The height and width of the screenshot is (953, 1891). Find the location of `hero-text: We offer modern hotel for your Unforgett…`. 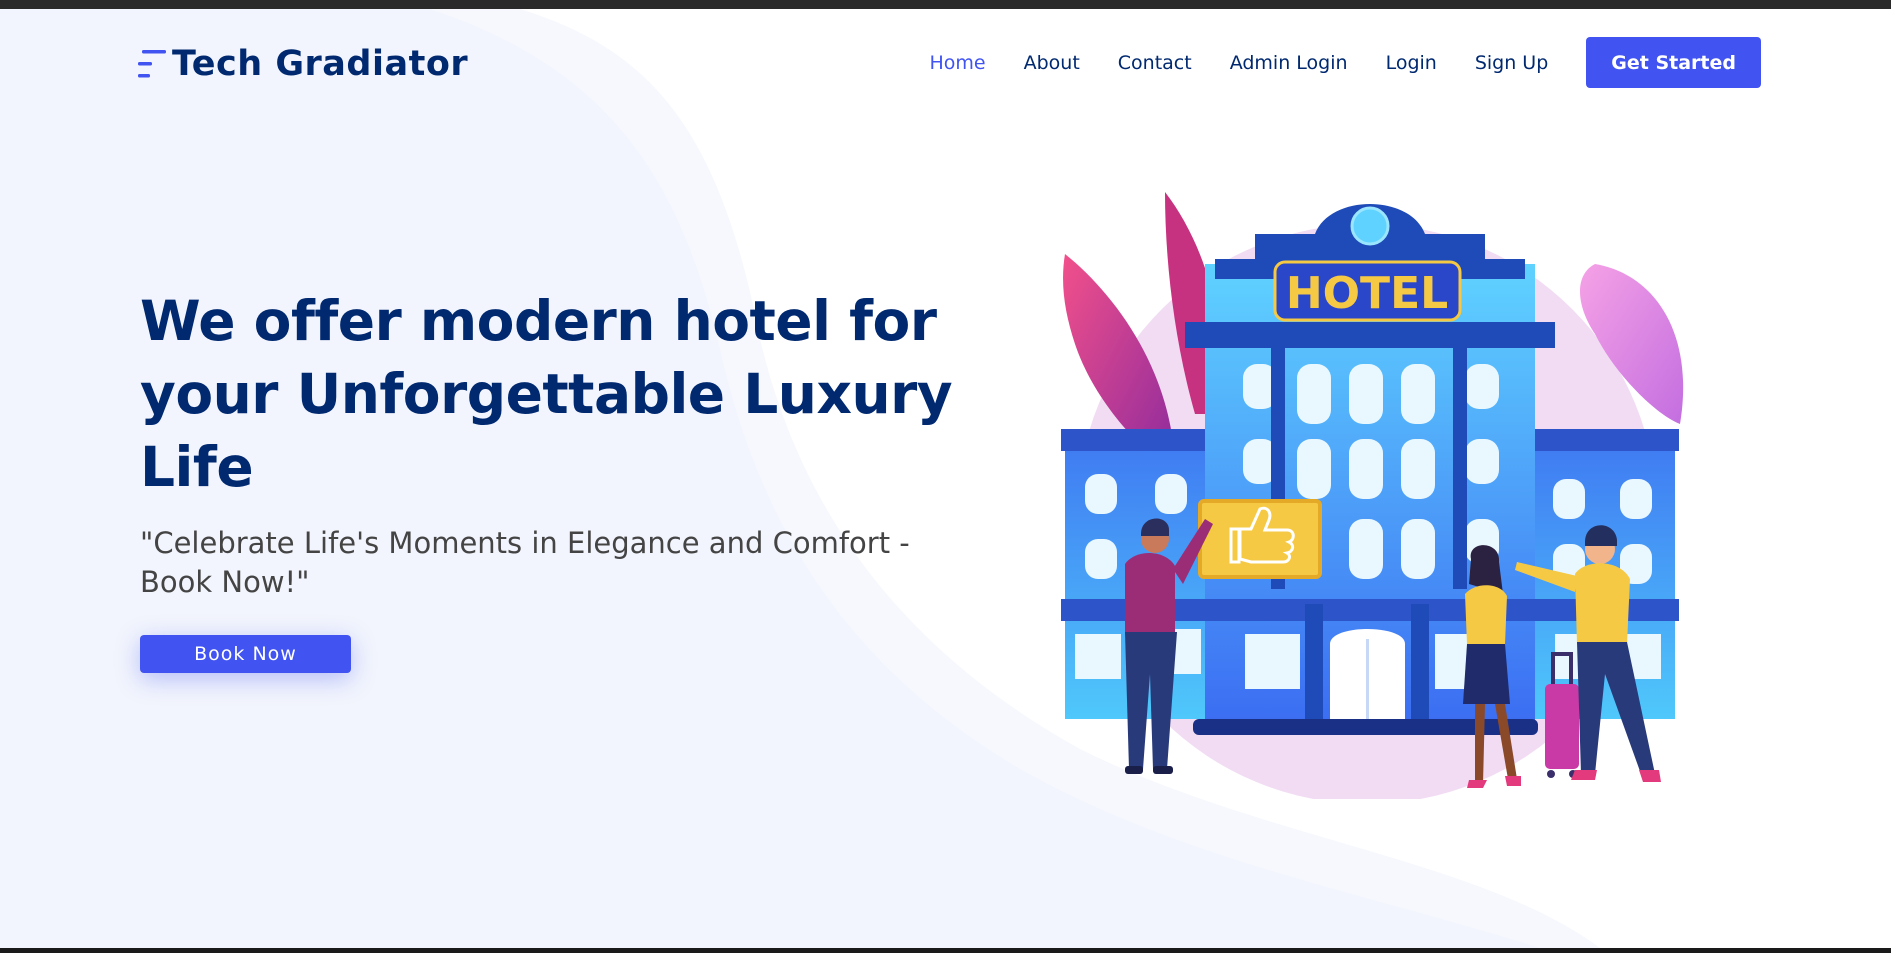

hero-text: We offer modern hotel for your Unforgett… is located at coordinates (550, 443).